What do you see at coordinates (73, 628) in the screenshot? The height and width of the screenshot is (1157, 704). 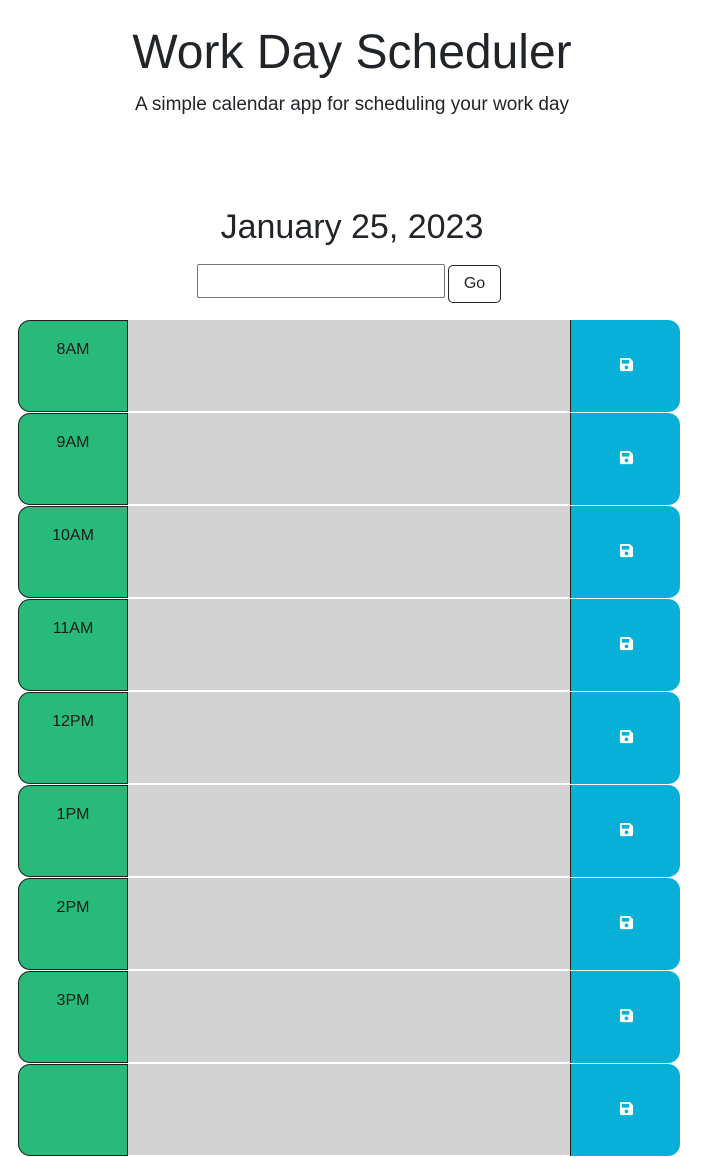 I see `hour-text: 11AM` at bounding box center [73, 628].